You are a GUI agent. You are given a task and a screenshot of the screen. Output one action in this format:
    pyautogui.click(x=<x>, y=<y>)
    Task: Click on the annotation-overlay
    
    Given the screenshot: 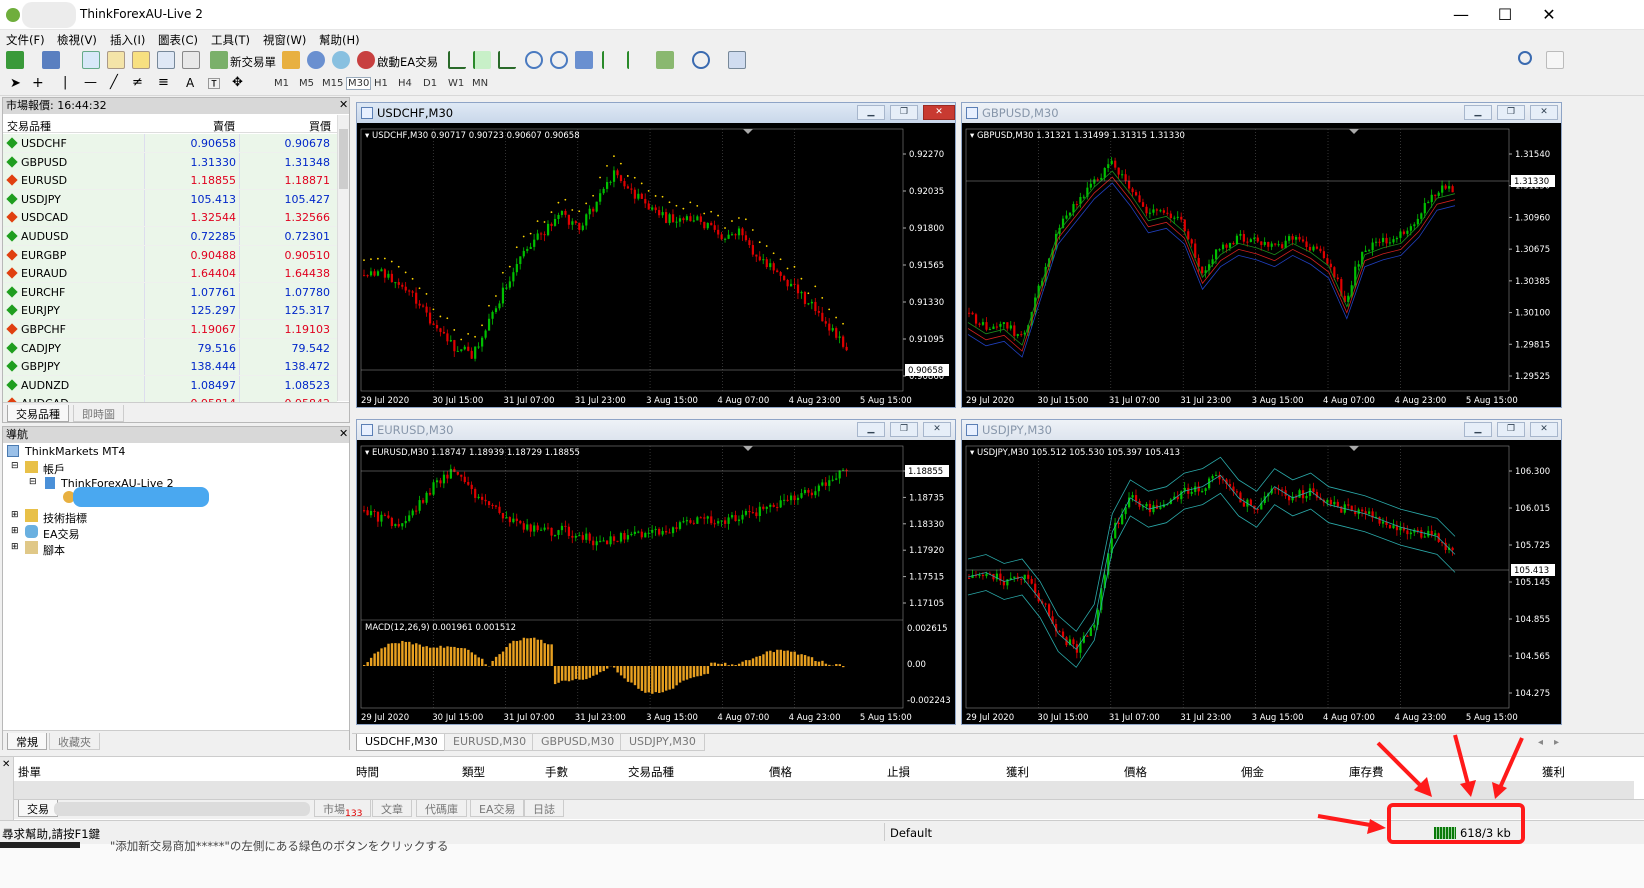 What is the action you would take?
    pyautogui.click(x=1421, y=789)
    